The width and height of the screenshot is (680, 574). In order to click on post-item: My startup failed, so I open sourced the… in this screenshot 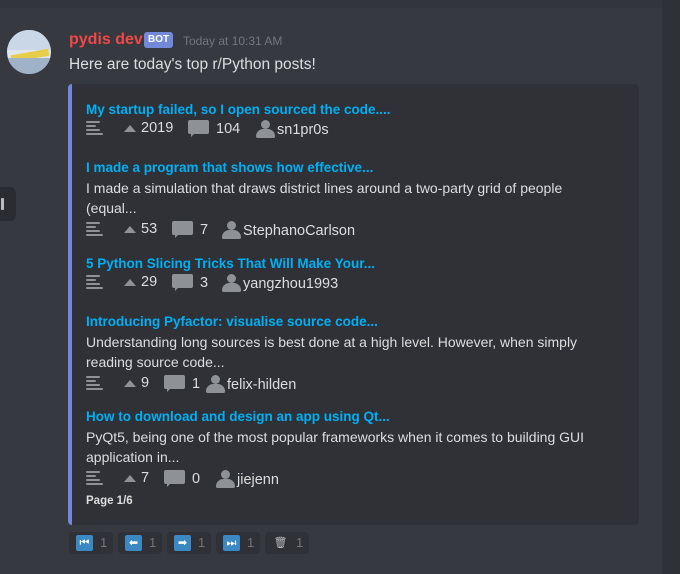, I will do `click(238, 122)`.